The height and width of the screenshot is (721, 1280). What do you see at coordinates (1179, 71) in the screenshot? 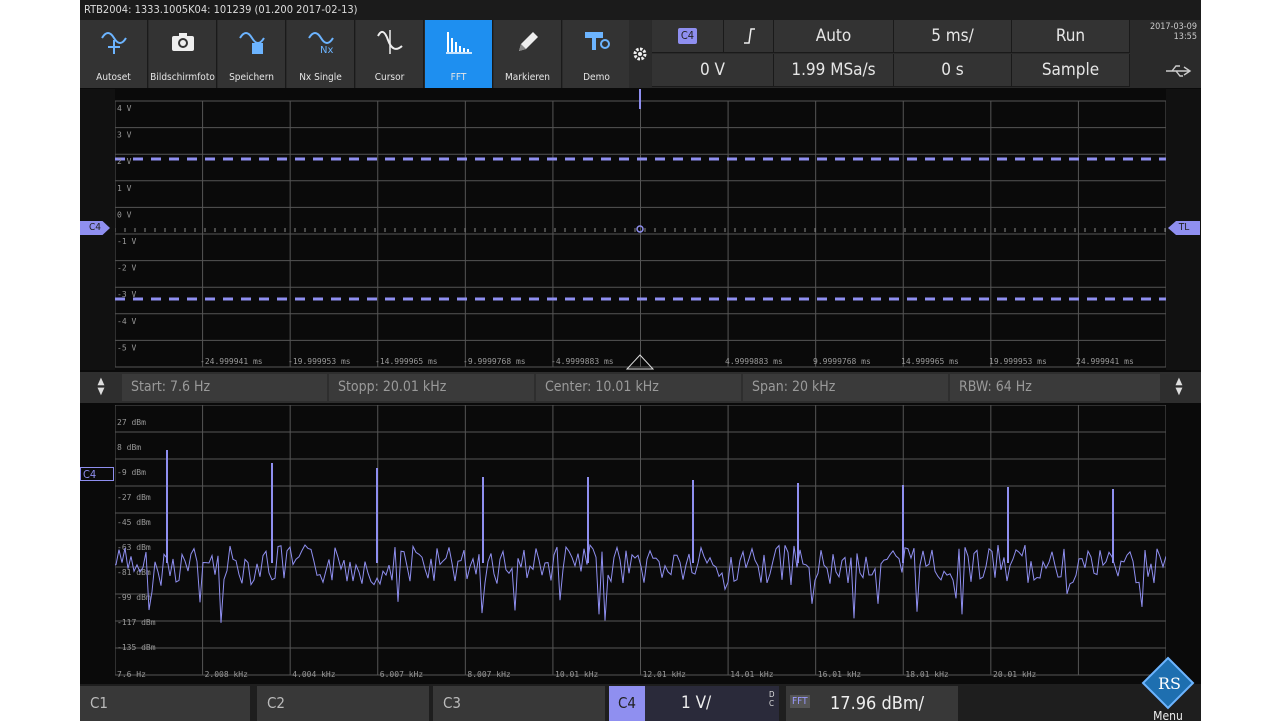
I see `usb-icon` at bounding box center [1179, 71].